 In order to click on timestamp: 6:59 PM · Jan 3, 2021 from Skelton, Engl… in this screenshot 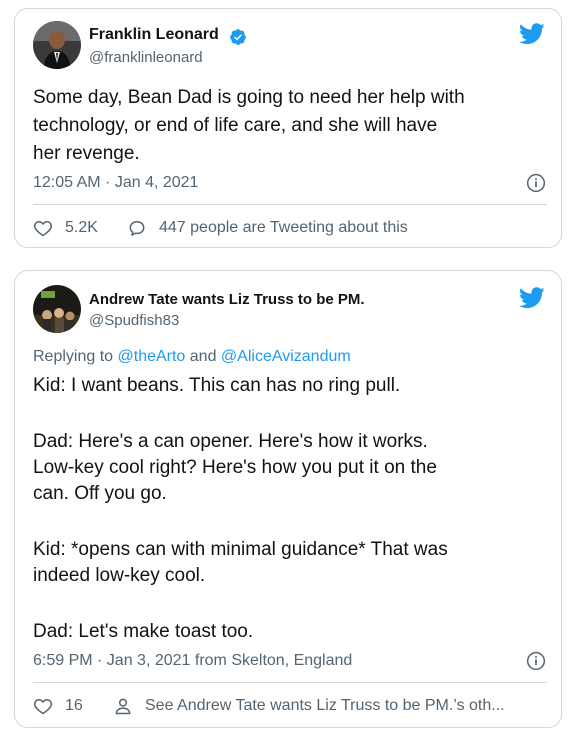, I will do `click(192, 661)`.